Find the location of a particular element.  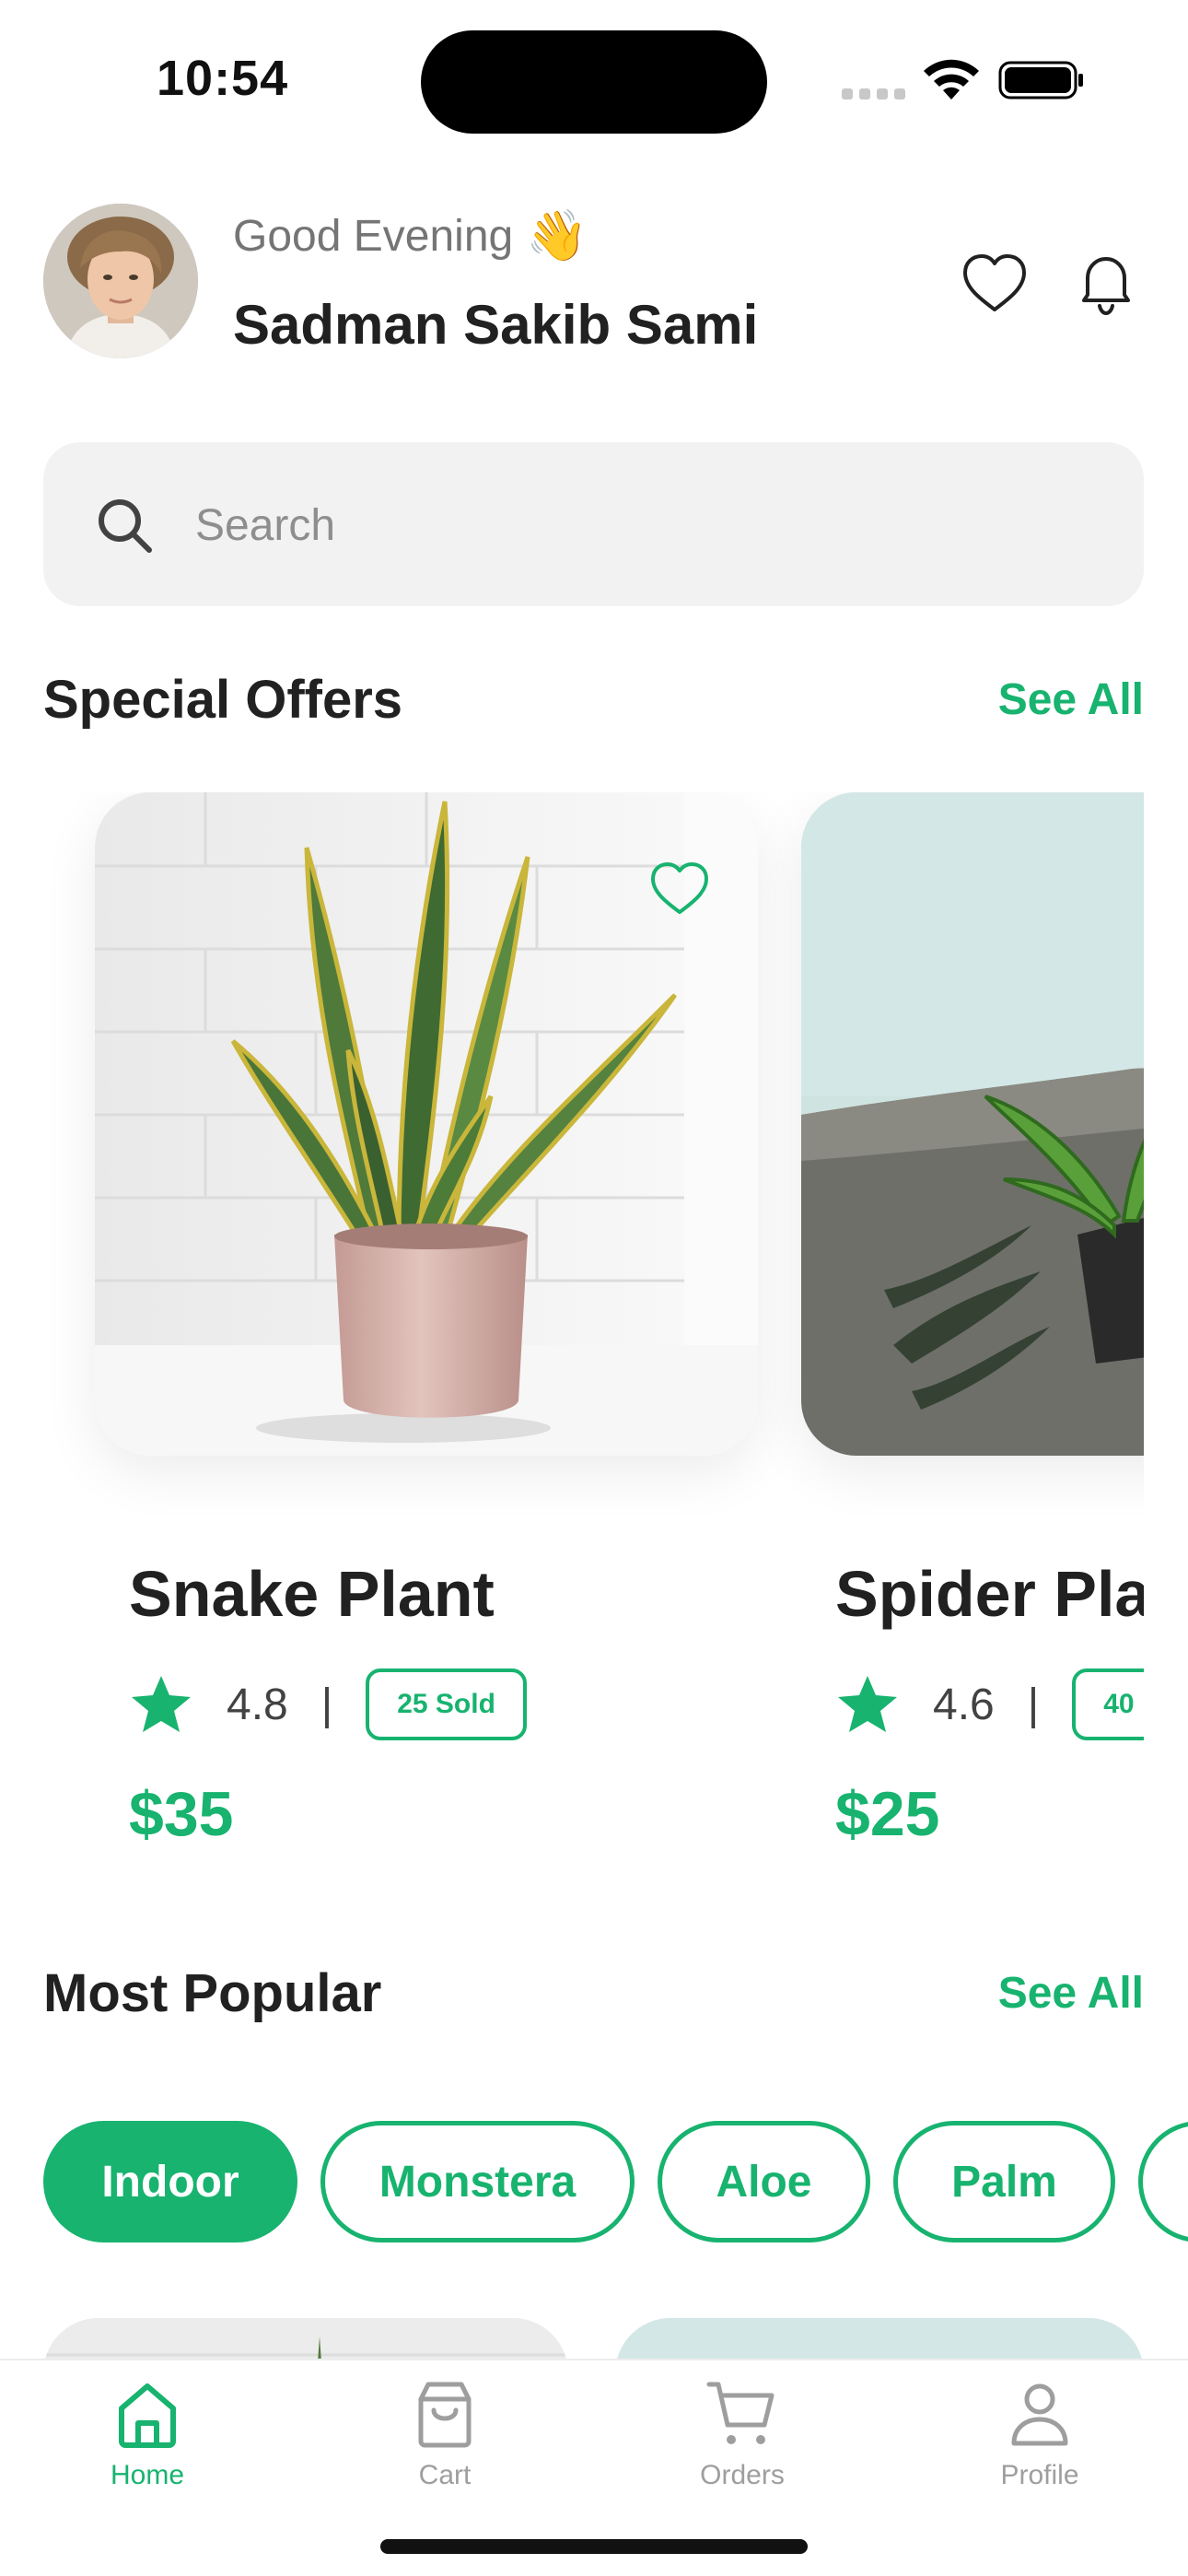

greeting-text: Good Evening 👋 is located at coordinates (410, 236).